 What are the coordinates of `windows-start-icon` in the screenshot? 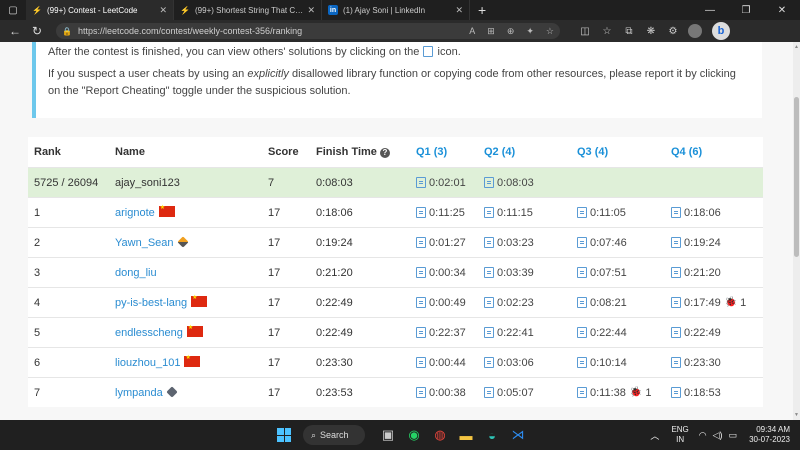 It's located at (284, 435).